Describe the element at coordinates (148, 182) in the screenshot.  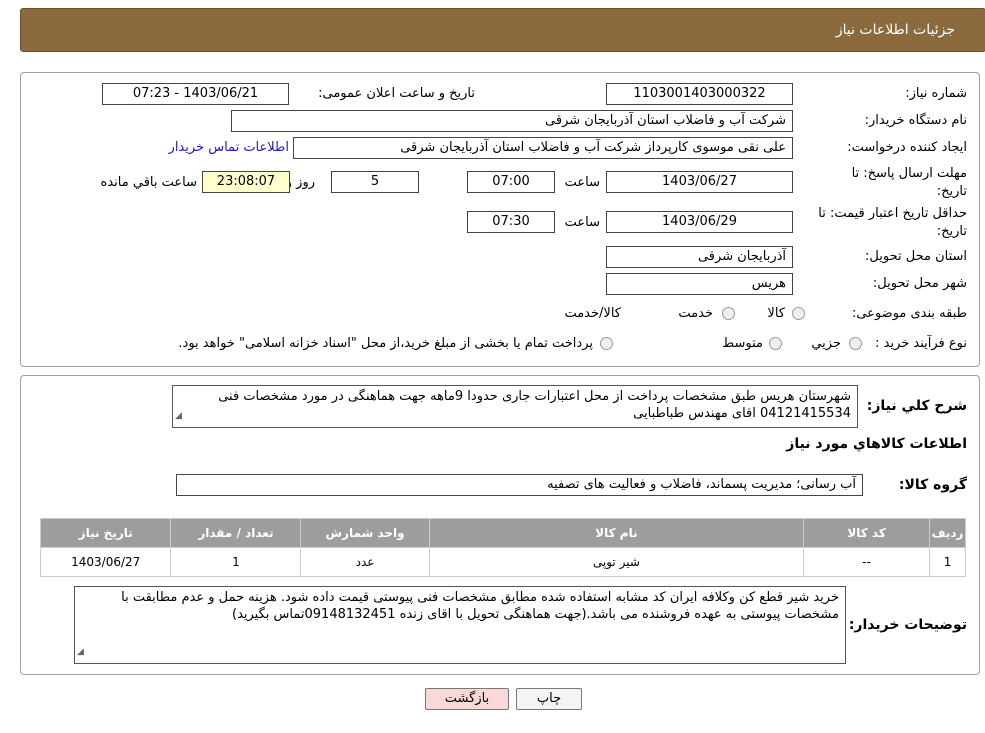
I see `remaining-time-label: ساعت باقي مانده` at that location.